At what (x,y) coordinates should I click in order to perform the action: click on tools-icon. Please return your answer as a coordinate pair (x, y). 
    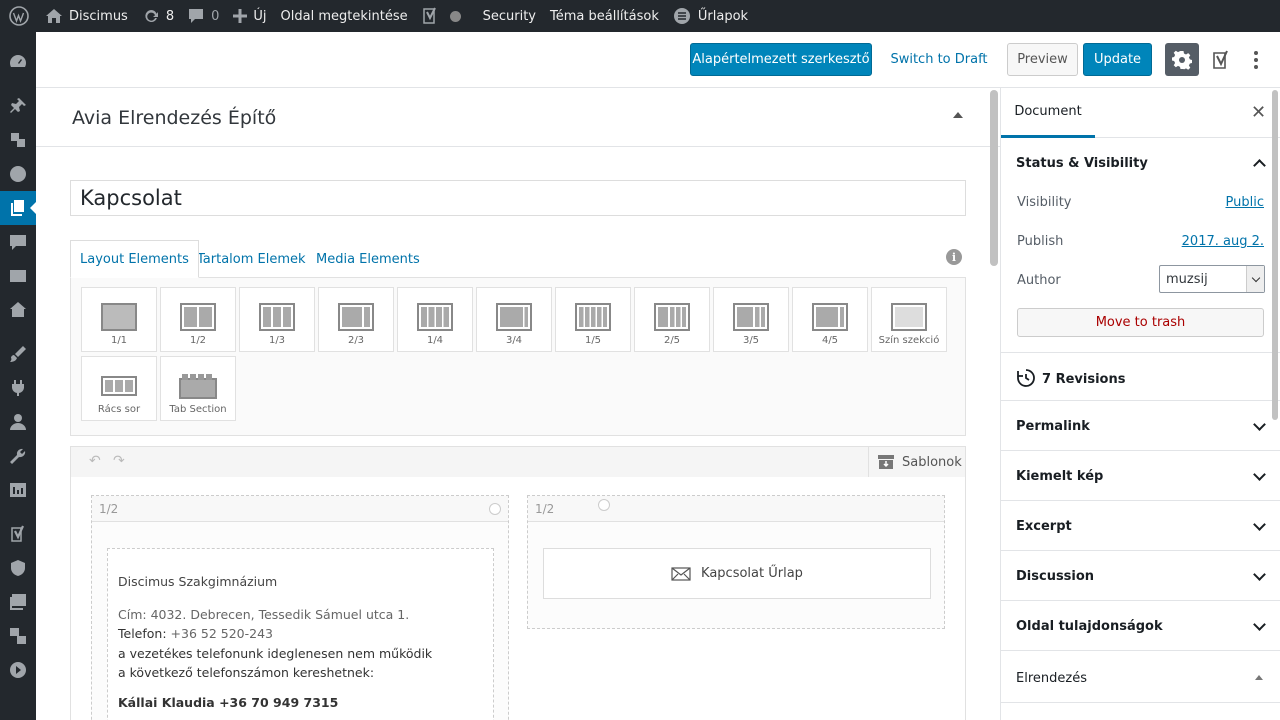
    Looking at the image, I should click on (18, 456).